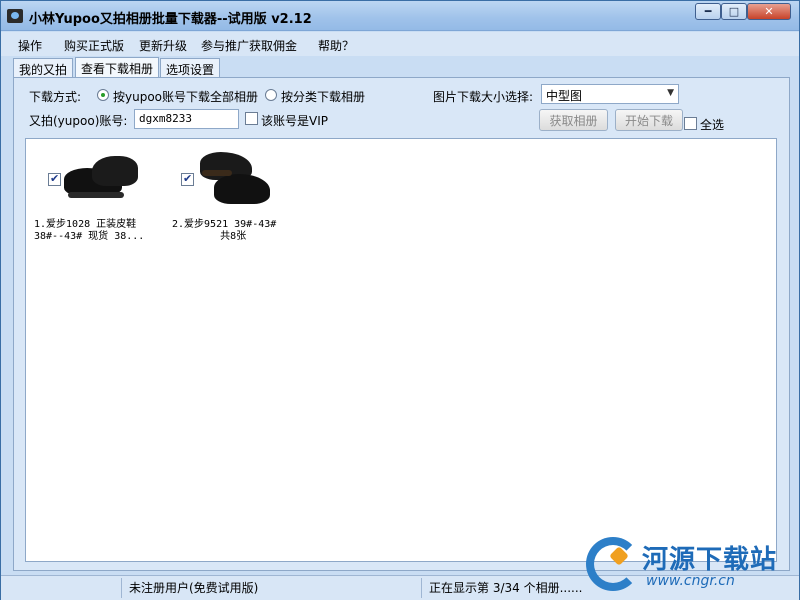 This screenshot has width=800, height=600. I want to click on image-size-label: 图片下载大小选择:, so click(483, 97).